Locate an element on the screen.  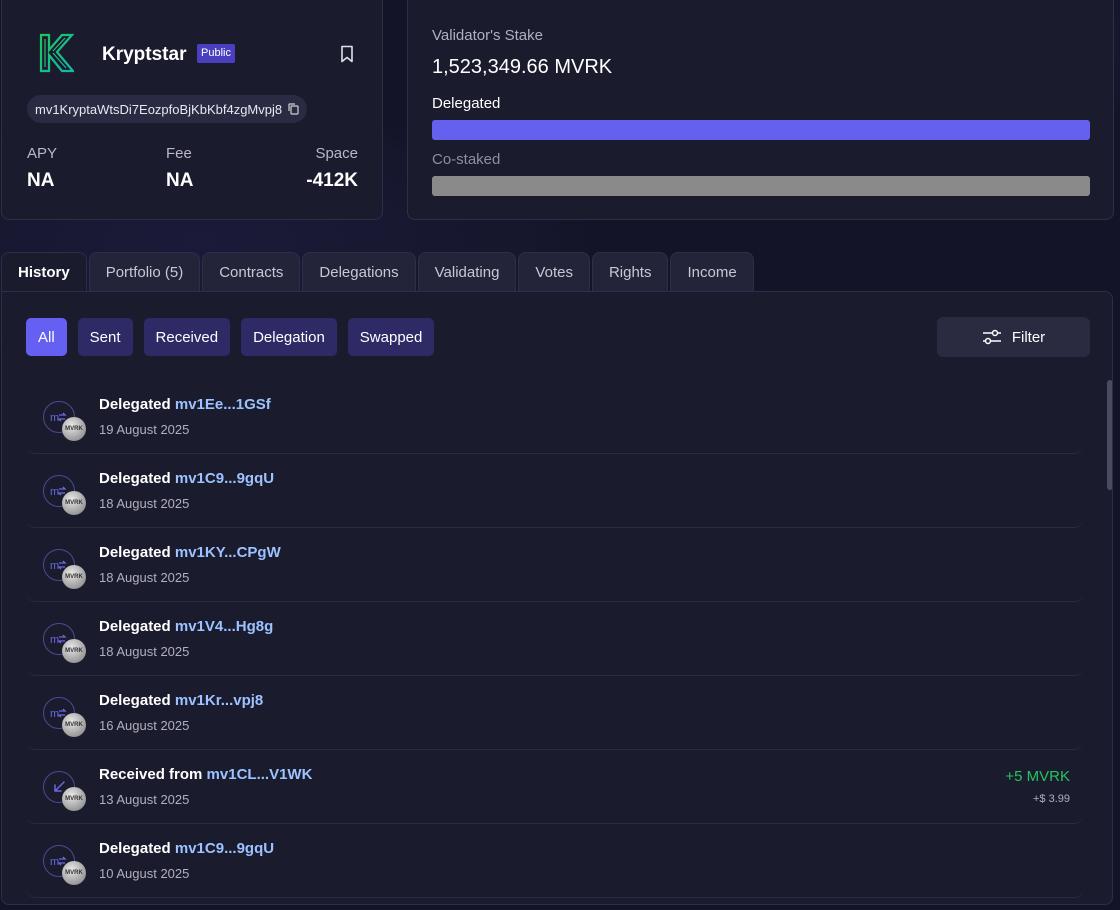
stake-title: Validator's Stake is located at coordinates (487, 35).